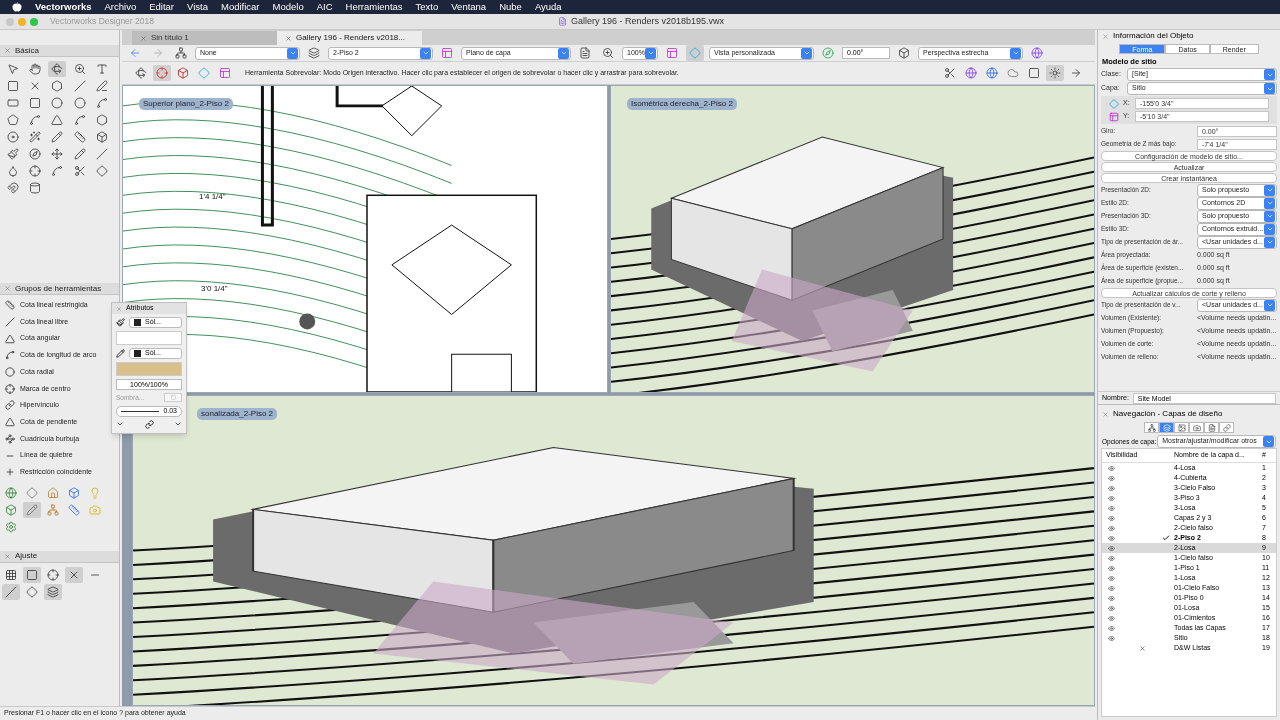  What do you see at coordinates (240, 7) in the screenshot?
I see `menu-item: Modificar` at bounding box center [240, 7].